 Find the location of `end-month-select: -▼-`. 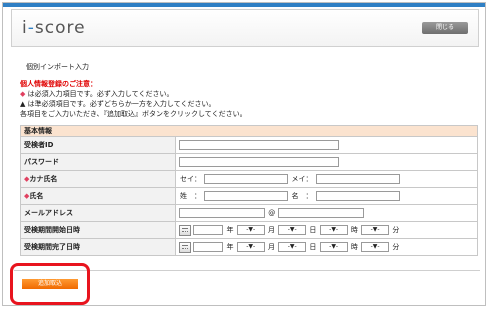

end-month-select: -▼- is located at coordinates (250, 247).